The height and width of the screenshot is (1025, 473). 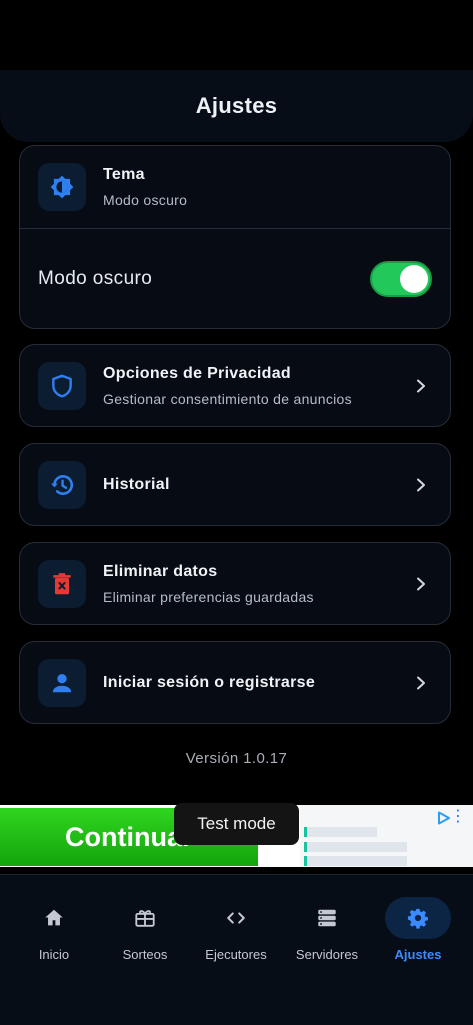 I want to click on nav-label: Ejecutores, so click(x=236, y=954).